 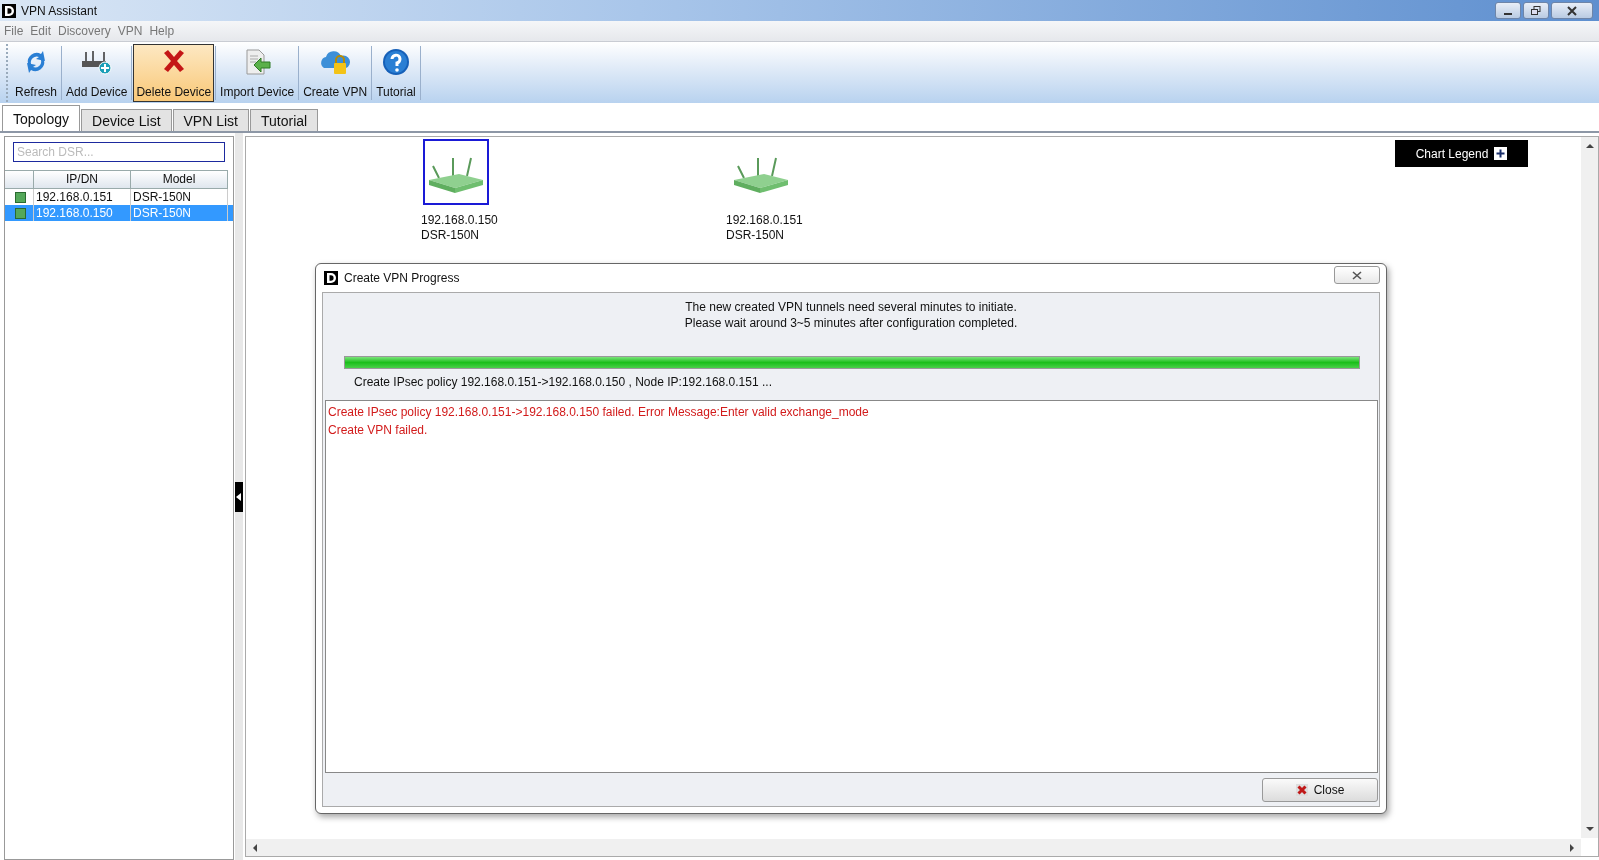 I want to click on scroll-left-icon, so click(x=255, y=847).